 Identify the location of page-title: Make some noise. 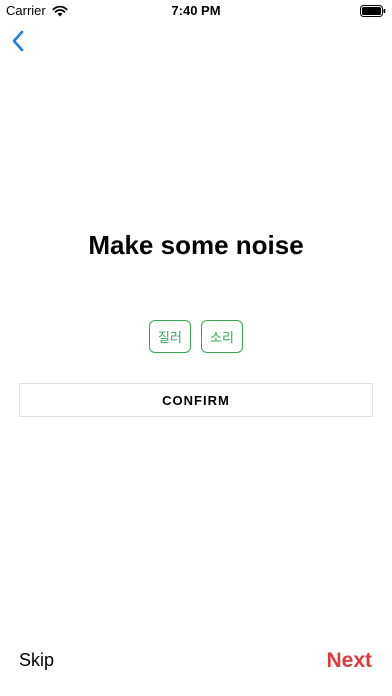
(196, 245).